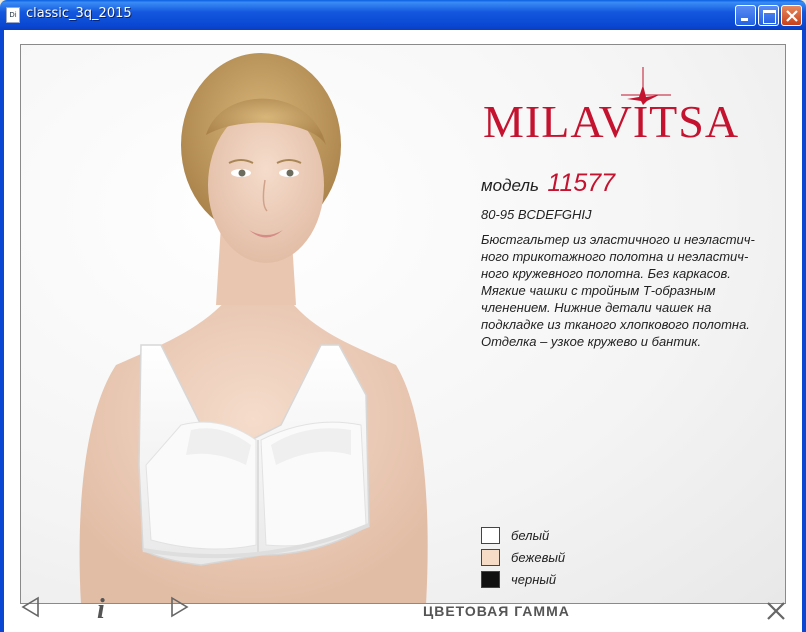  Describe the element at coordinates (745, 15) in the screenshot. I see `minimize-button` at that location.